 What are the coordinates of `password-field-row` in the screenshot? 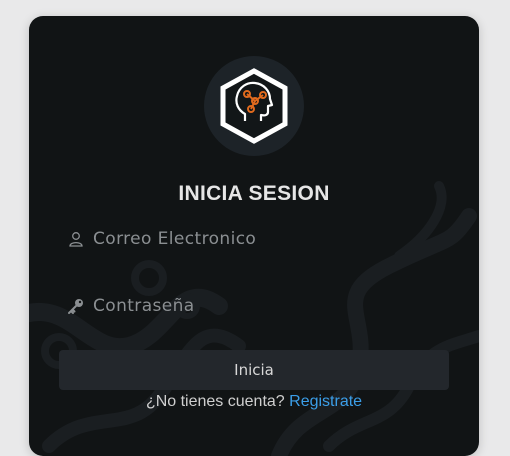 It's located at (257, 306).